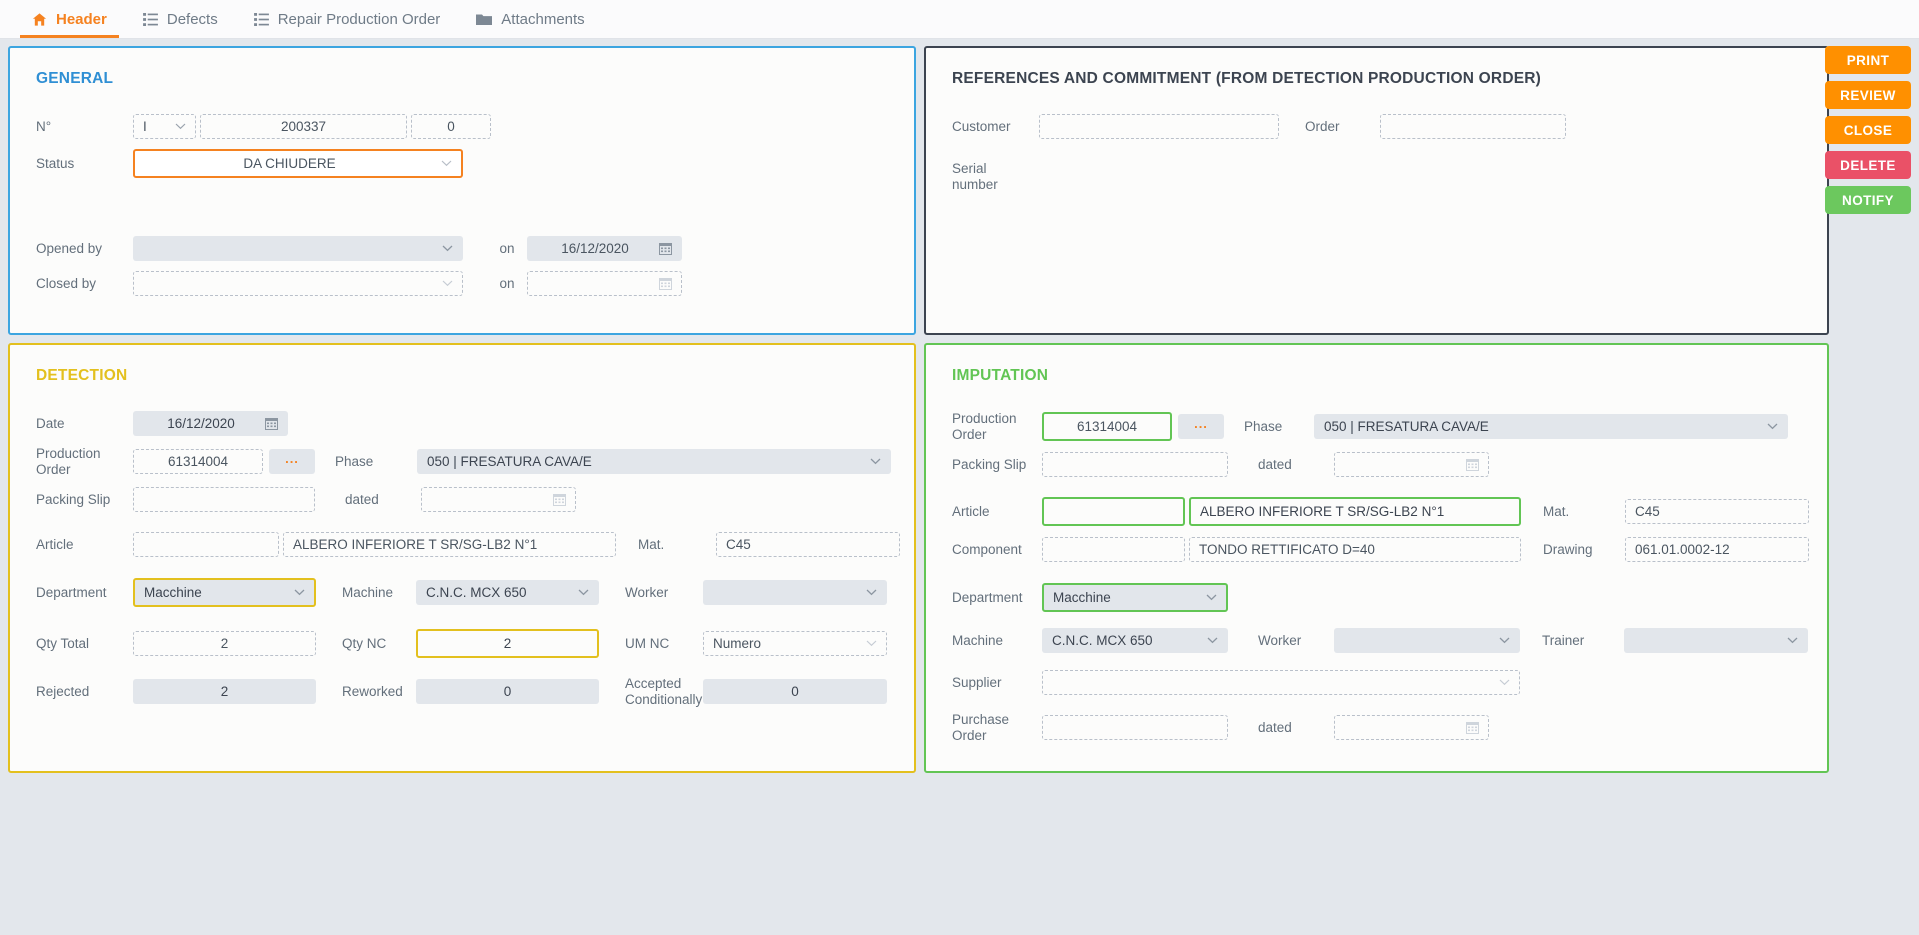 The width and height of the screenshot is (1919, 935). I want to click on detection-reworked-input: 0, so click(507, 692).